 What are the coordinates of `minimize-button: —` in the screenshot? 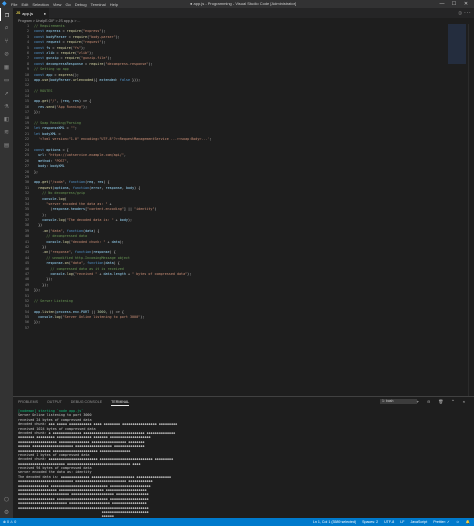 It's located at (442, 4).